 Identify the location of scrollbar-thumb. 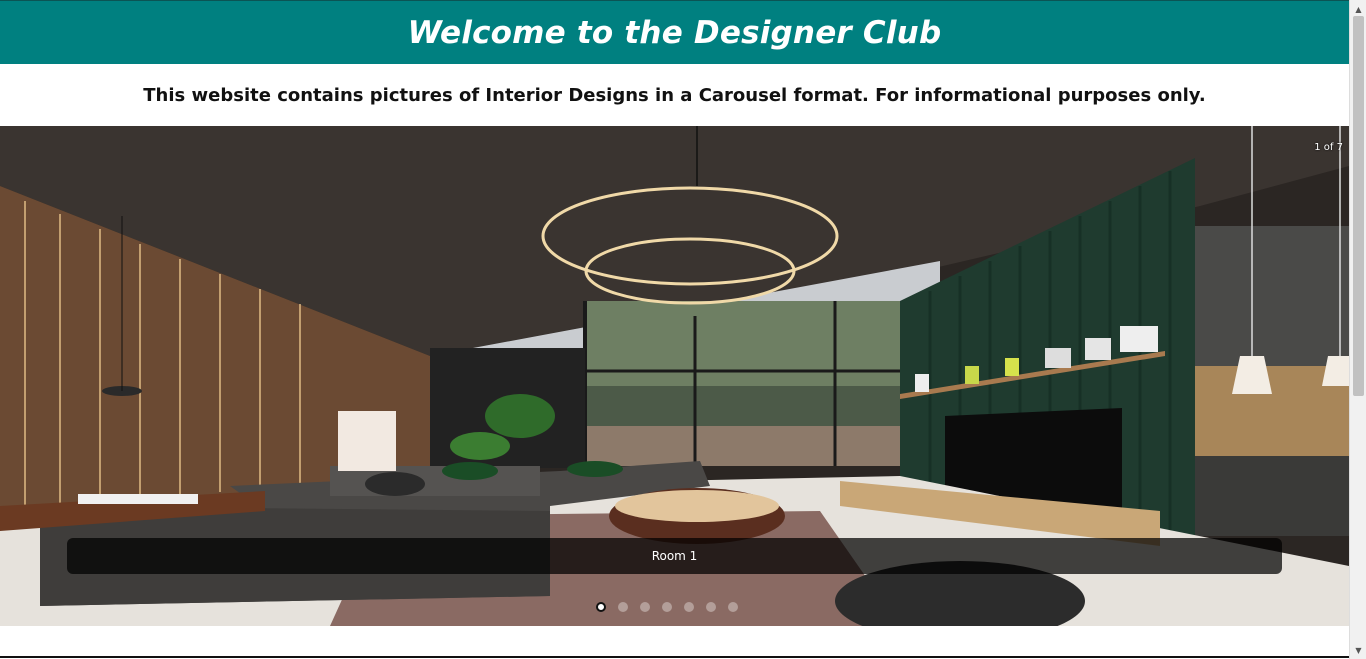
(1358, 206).